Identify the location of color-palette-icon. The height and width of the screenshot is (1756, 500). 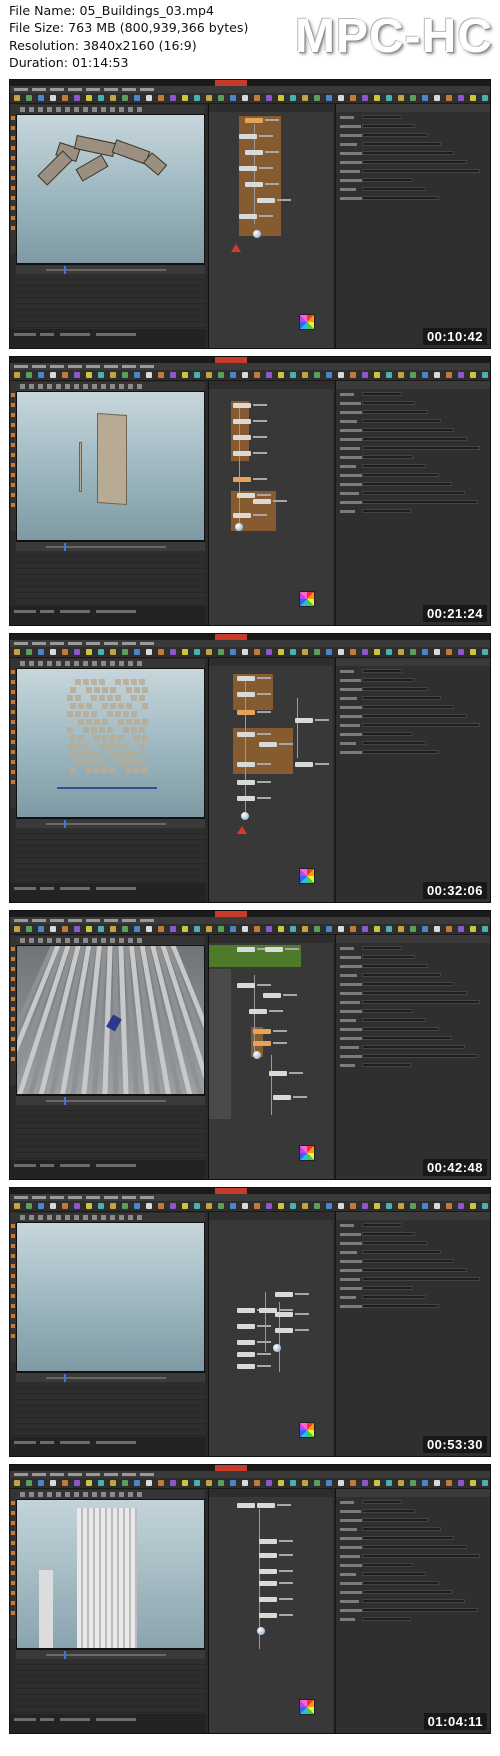
(307, 599).